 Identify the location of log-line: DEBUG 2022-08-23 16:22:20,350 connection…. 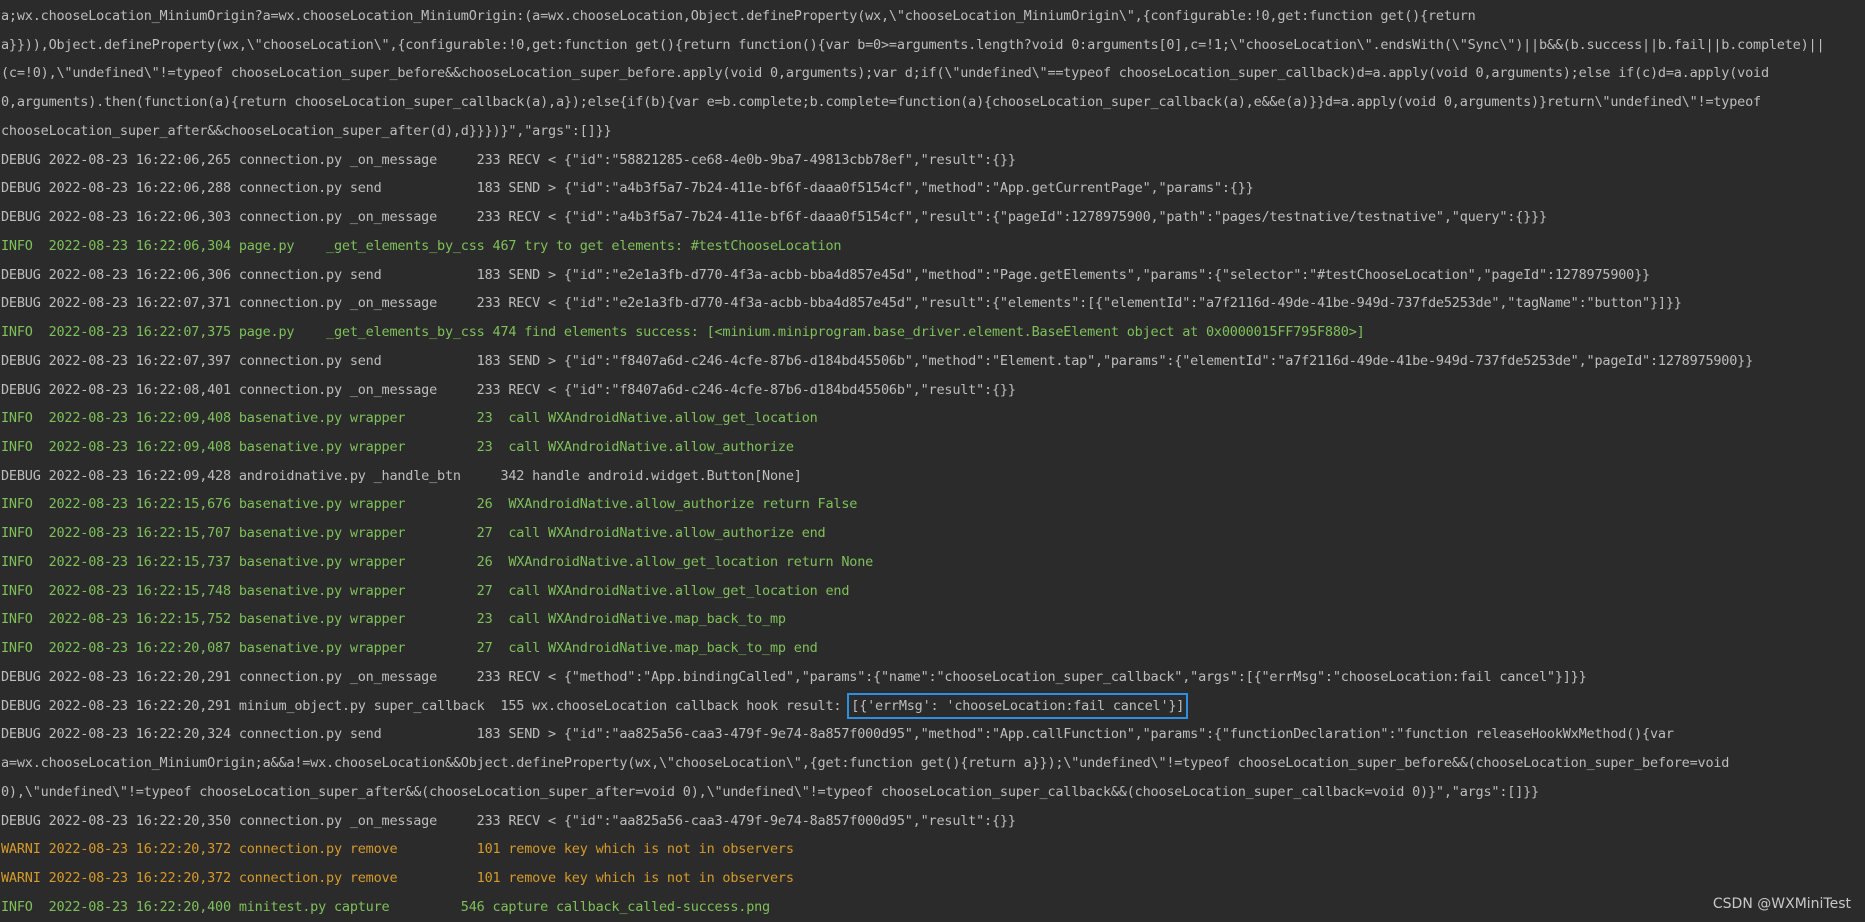
(933, 821).